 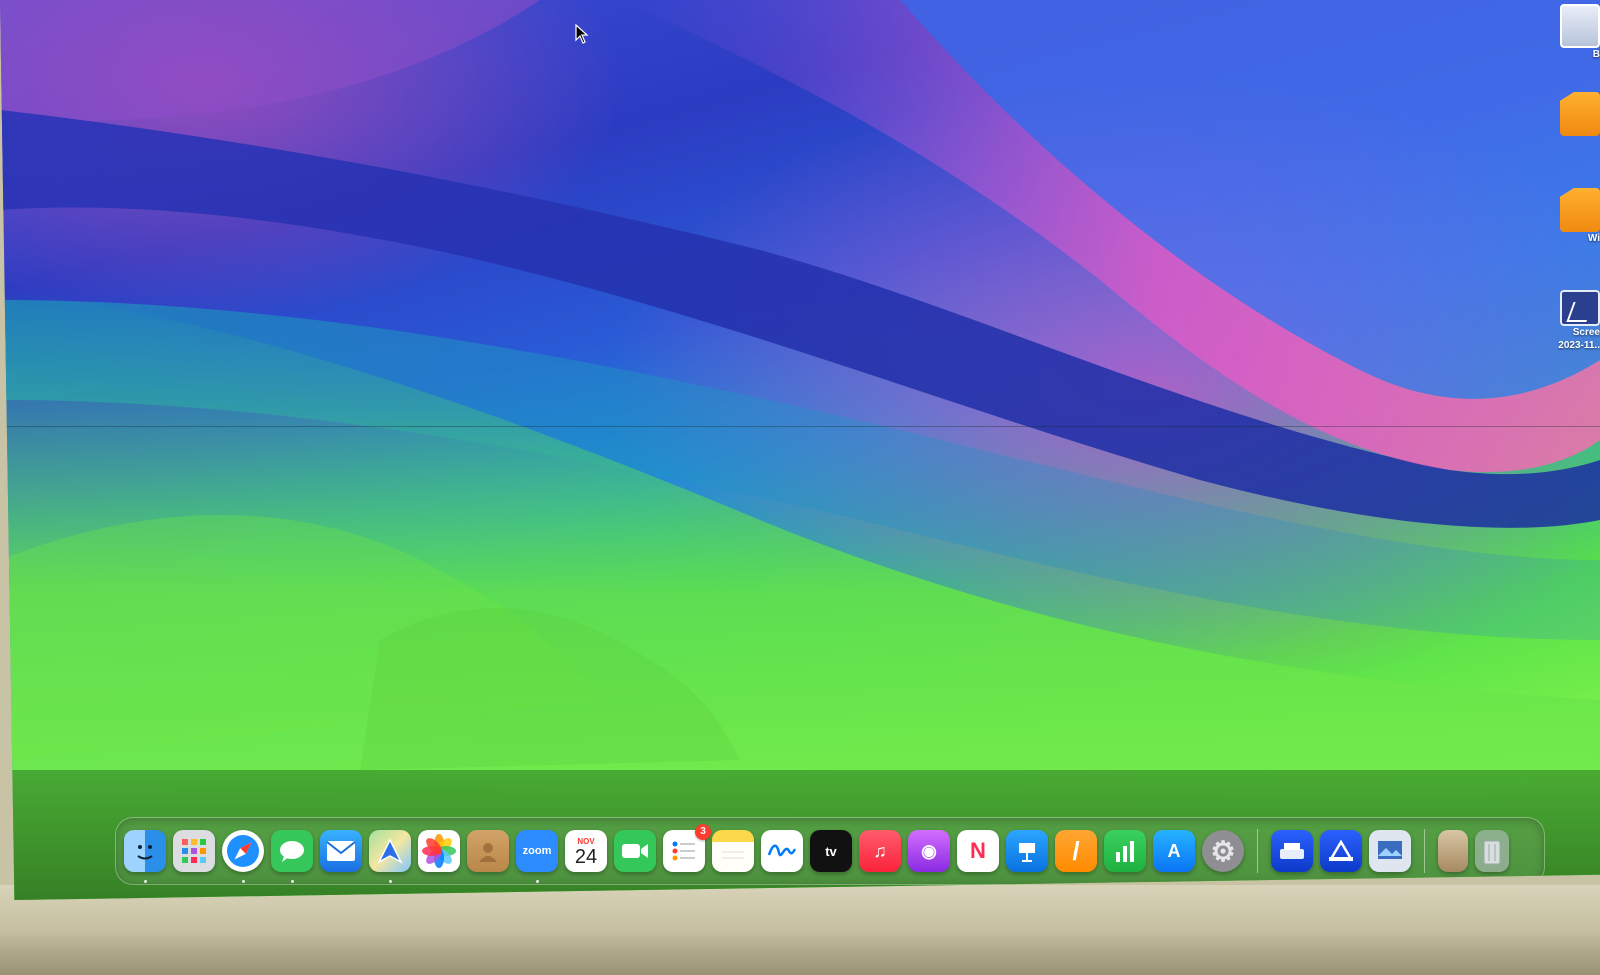 What do you see at coordinates (800, 426) in the screenshot?
I see `screen-glare-line` at bounding box center [800, 426].